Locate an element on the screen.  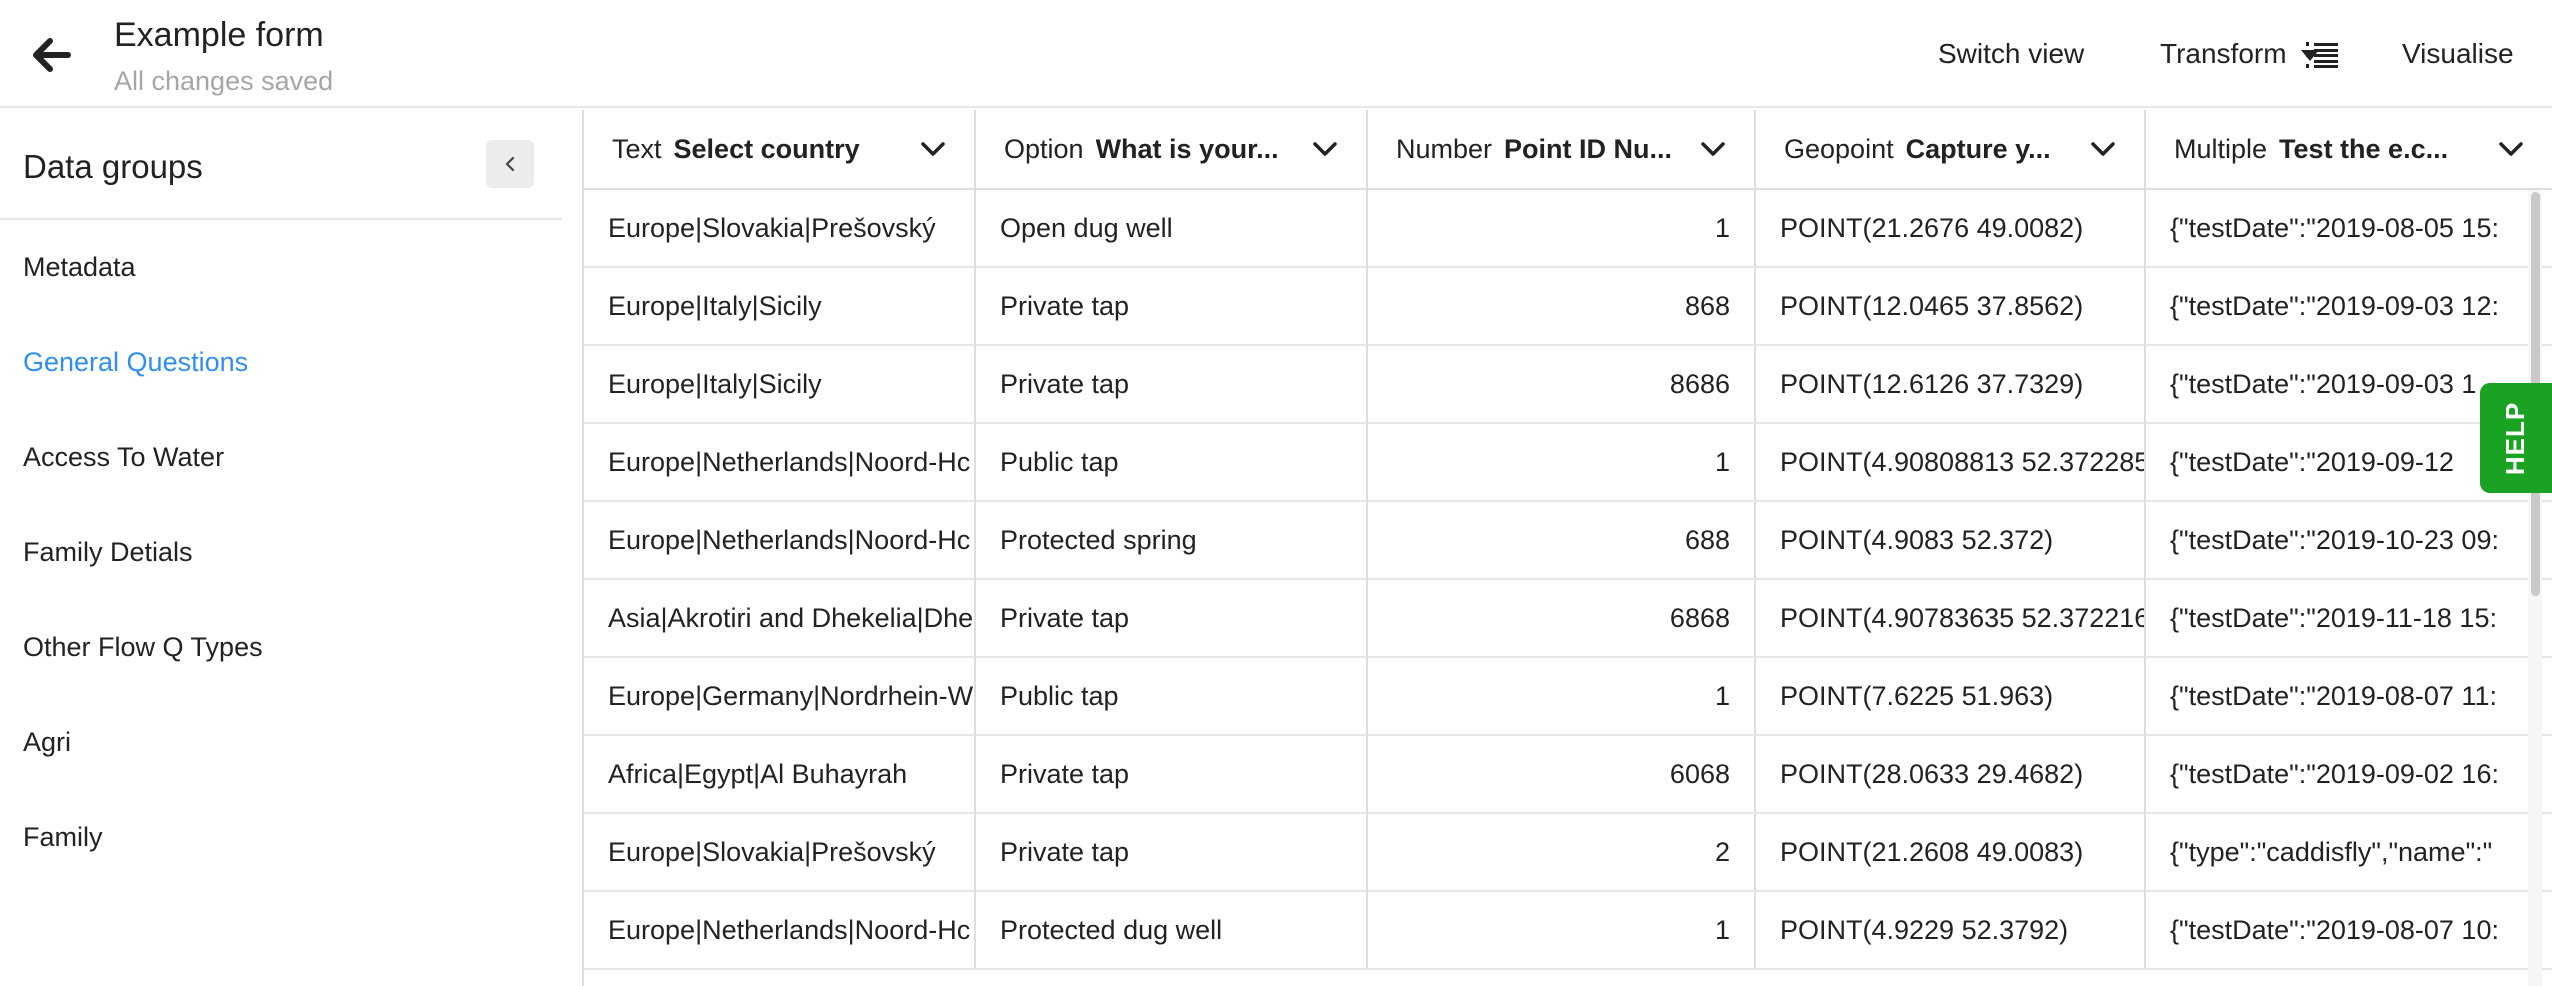
table-cell: {"testDate":"2019-09-02 16: is located at coordinates (2349, 775).